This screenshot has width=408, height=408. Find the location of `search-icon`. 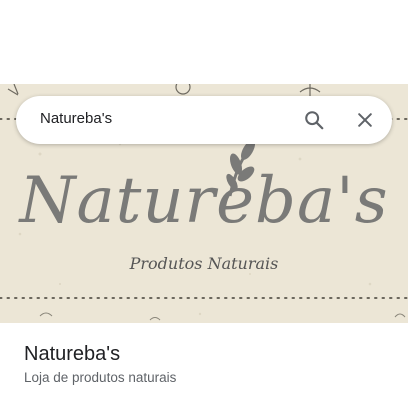

search-icon is located at coordinates (314, 120).